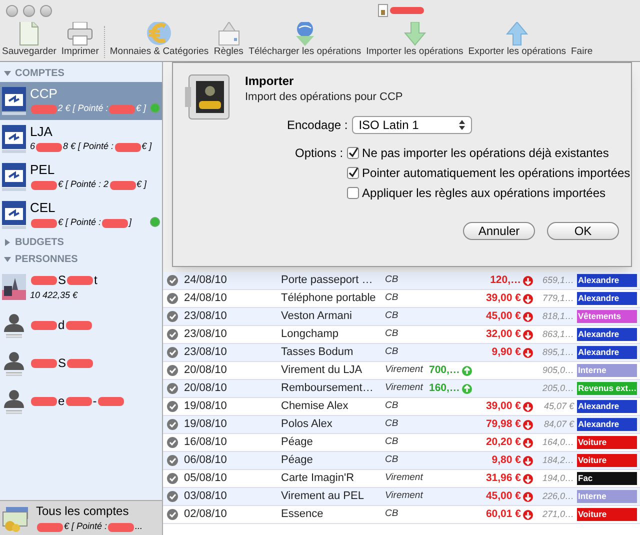  Describe the element at coordinates (302, 514) in the screenshot. I see `description-cell-text: Essence` at that location.